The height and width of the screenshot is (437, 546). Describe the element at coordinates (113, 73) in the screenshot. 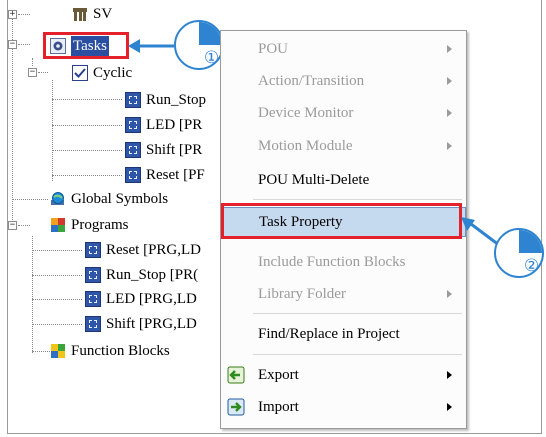

I see `tree-node-label: Cyclic` at that location.